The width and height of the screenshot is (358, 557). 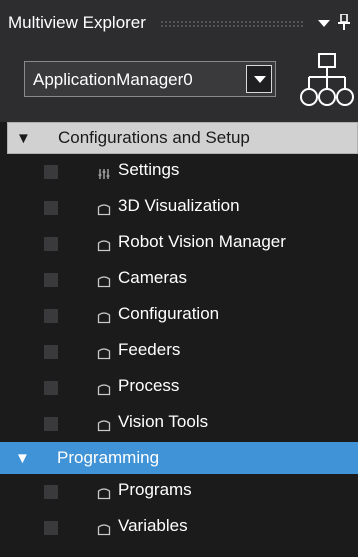 I want to click on tree-item-cameras: Cameras, so click(x=179, y=280).